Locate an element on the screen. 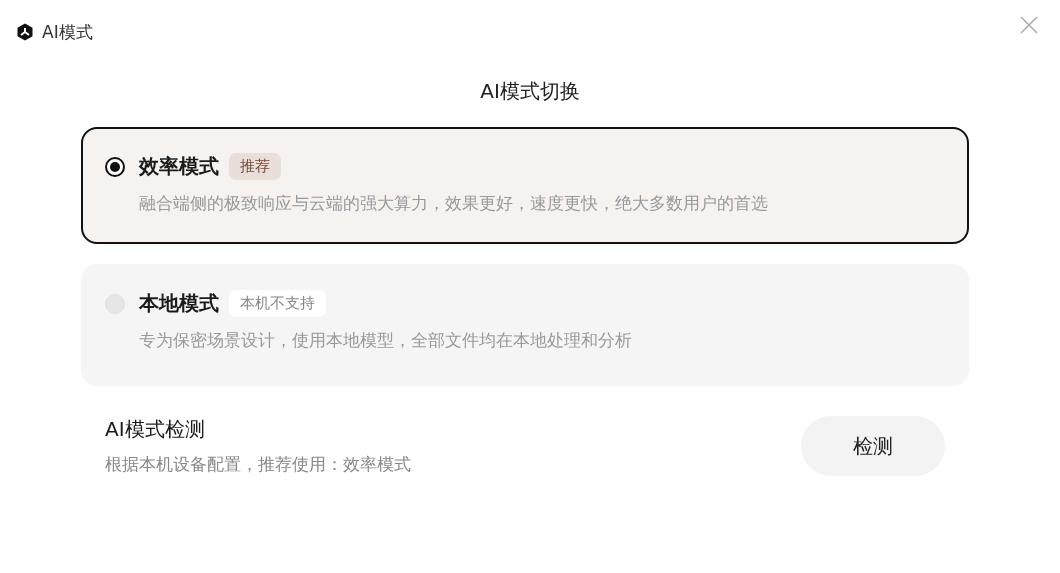 This screenshot has height=573, width=1060. mode-name: 本地模式 is located at coordinates (179, 303).